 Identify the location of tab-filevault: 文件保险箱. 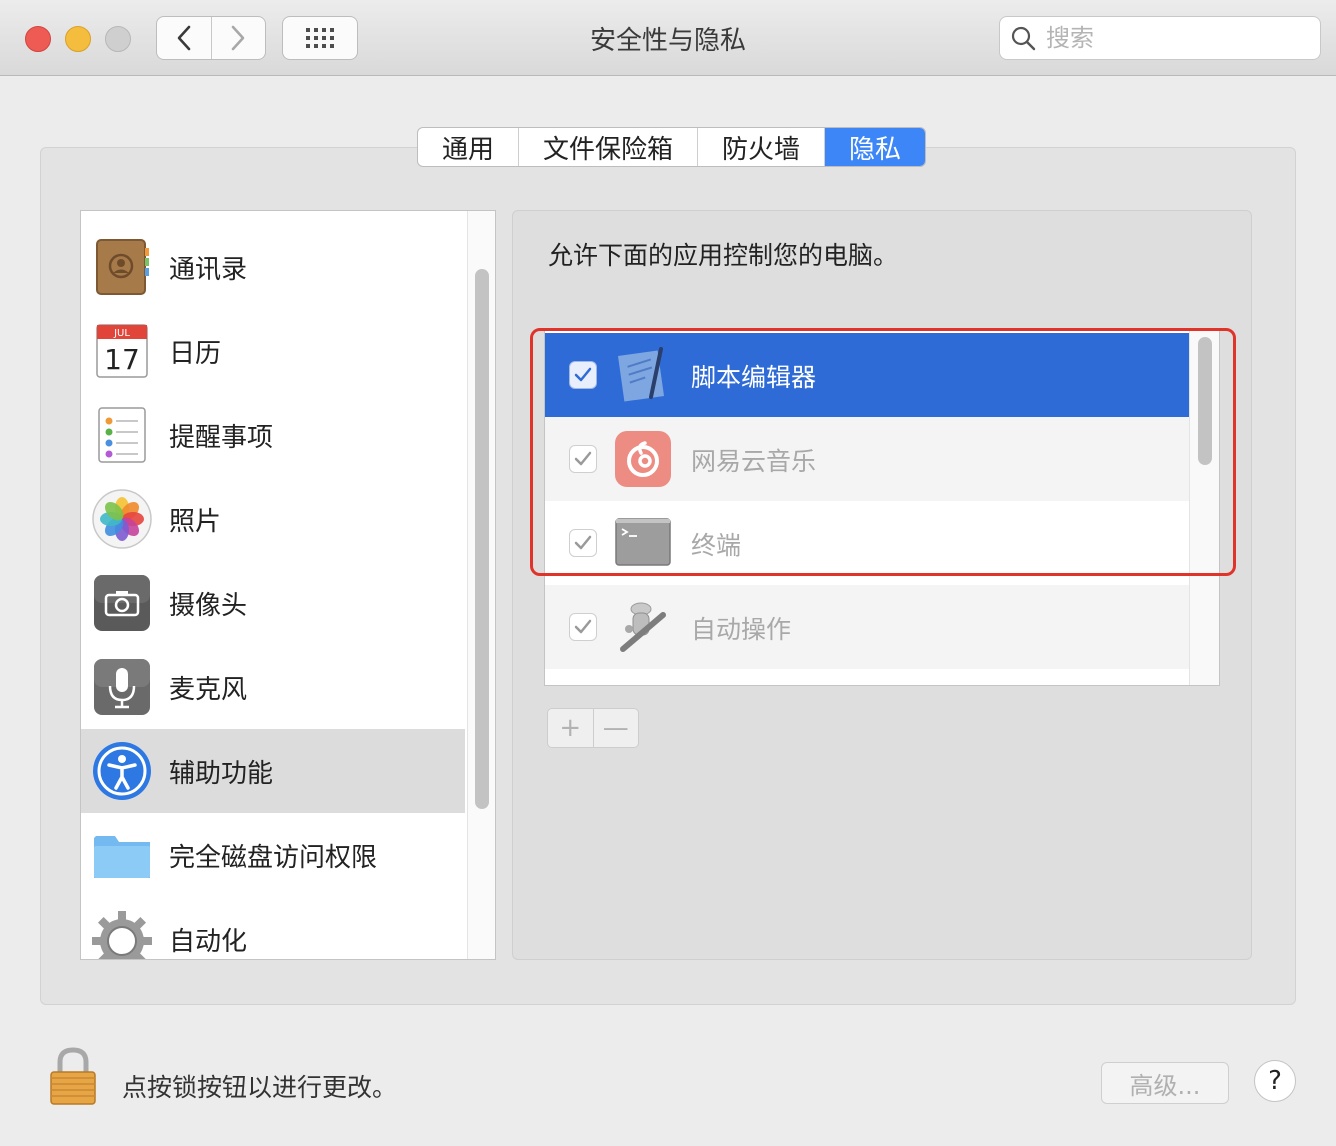
(609, 147).